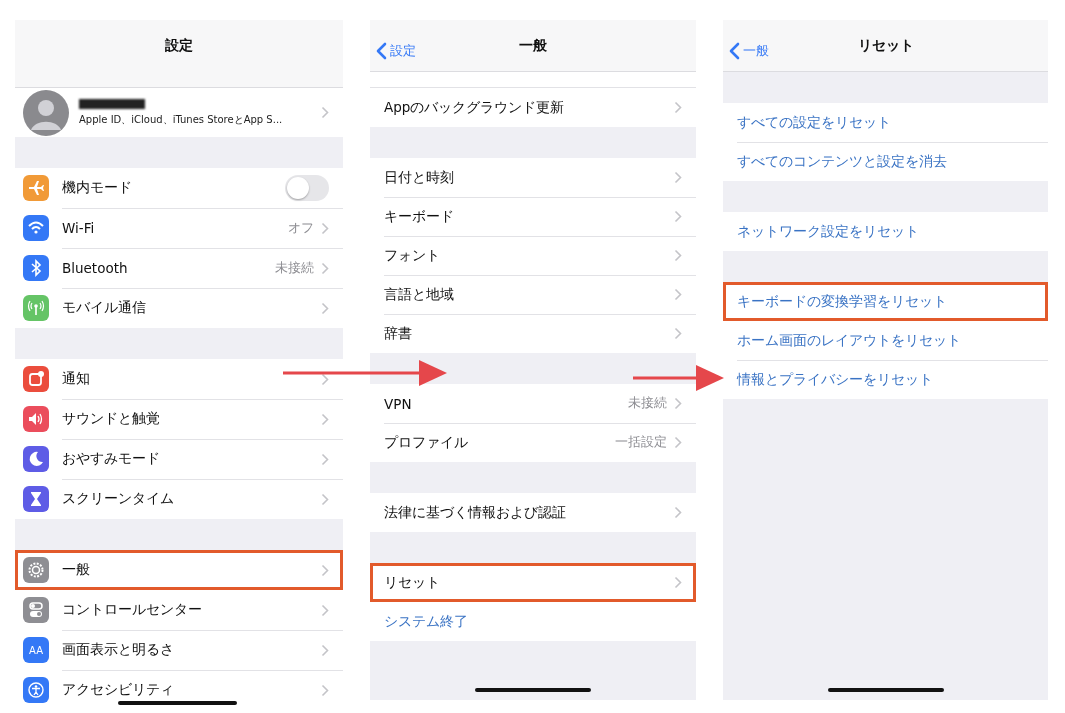 Image resolution: width=1065 pixels, height=713 pixels. What do you see at coordinates (301, 228) in the screenshot?
I see `row-value: オフ` at bounding box center [301, 228].